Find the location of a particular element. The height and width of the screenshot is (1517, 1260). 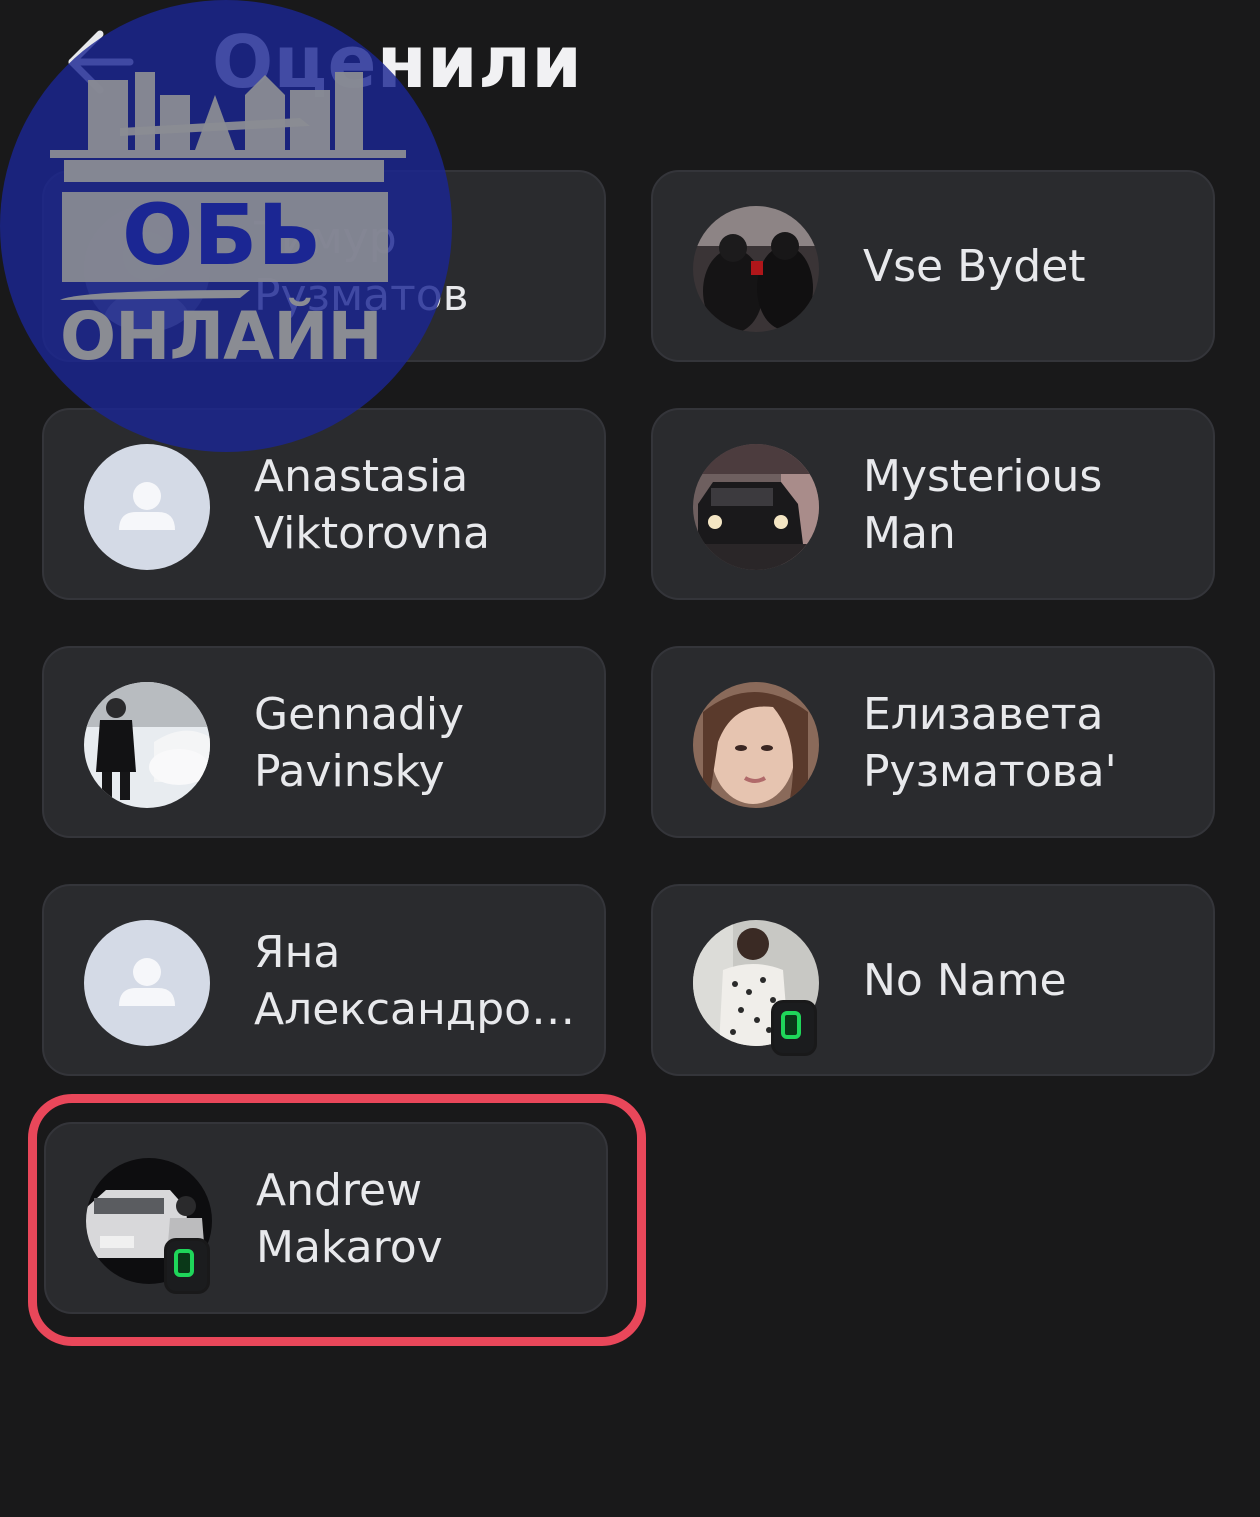

user-first-name: Яна is located at coordinates (297, 952).